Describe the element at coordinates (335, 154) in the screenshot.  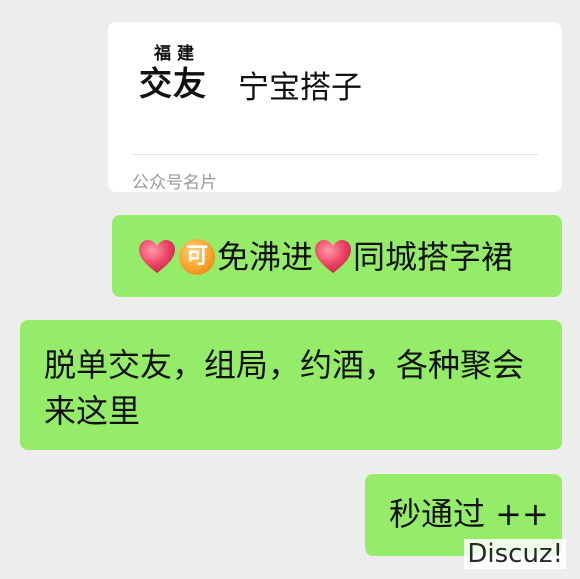
I see `card-divider` at that location.